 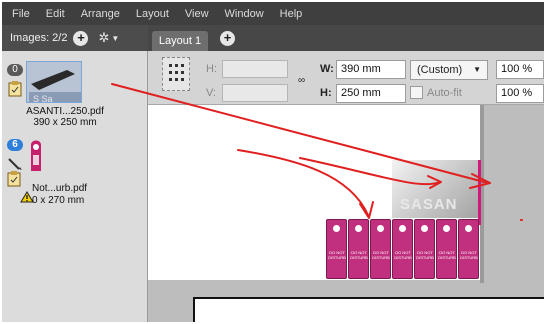 I want to click on menu-edit: Edit, so click(x=55, y=14).